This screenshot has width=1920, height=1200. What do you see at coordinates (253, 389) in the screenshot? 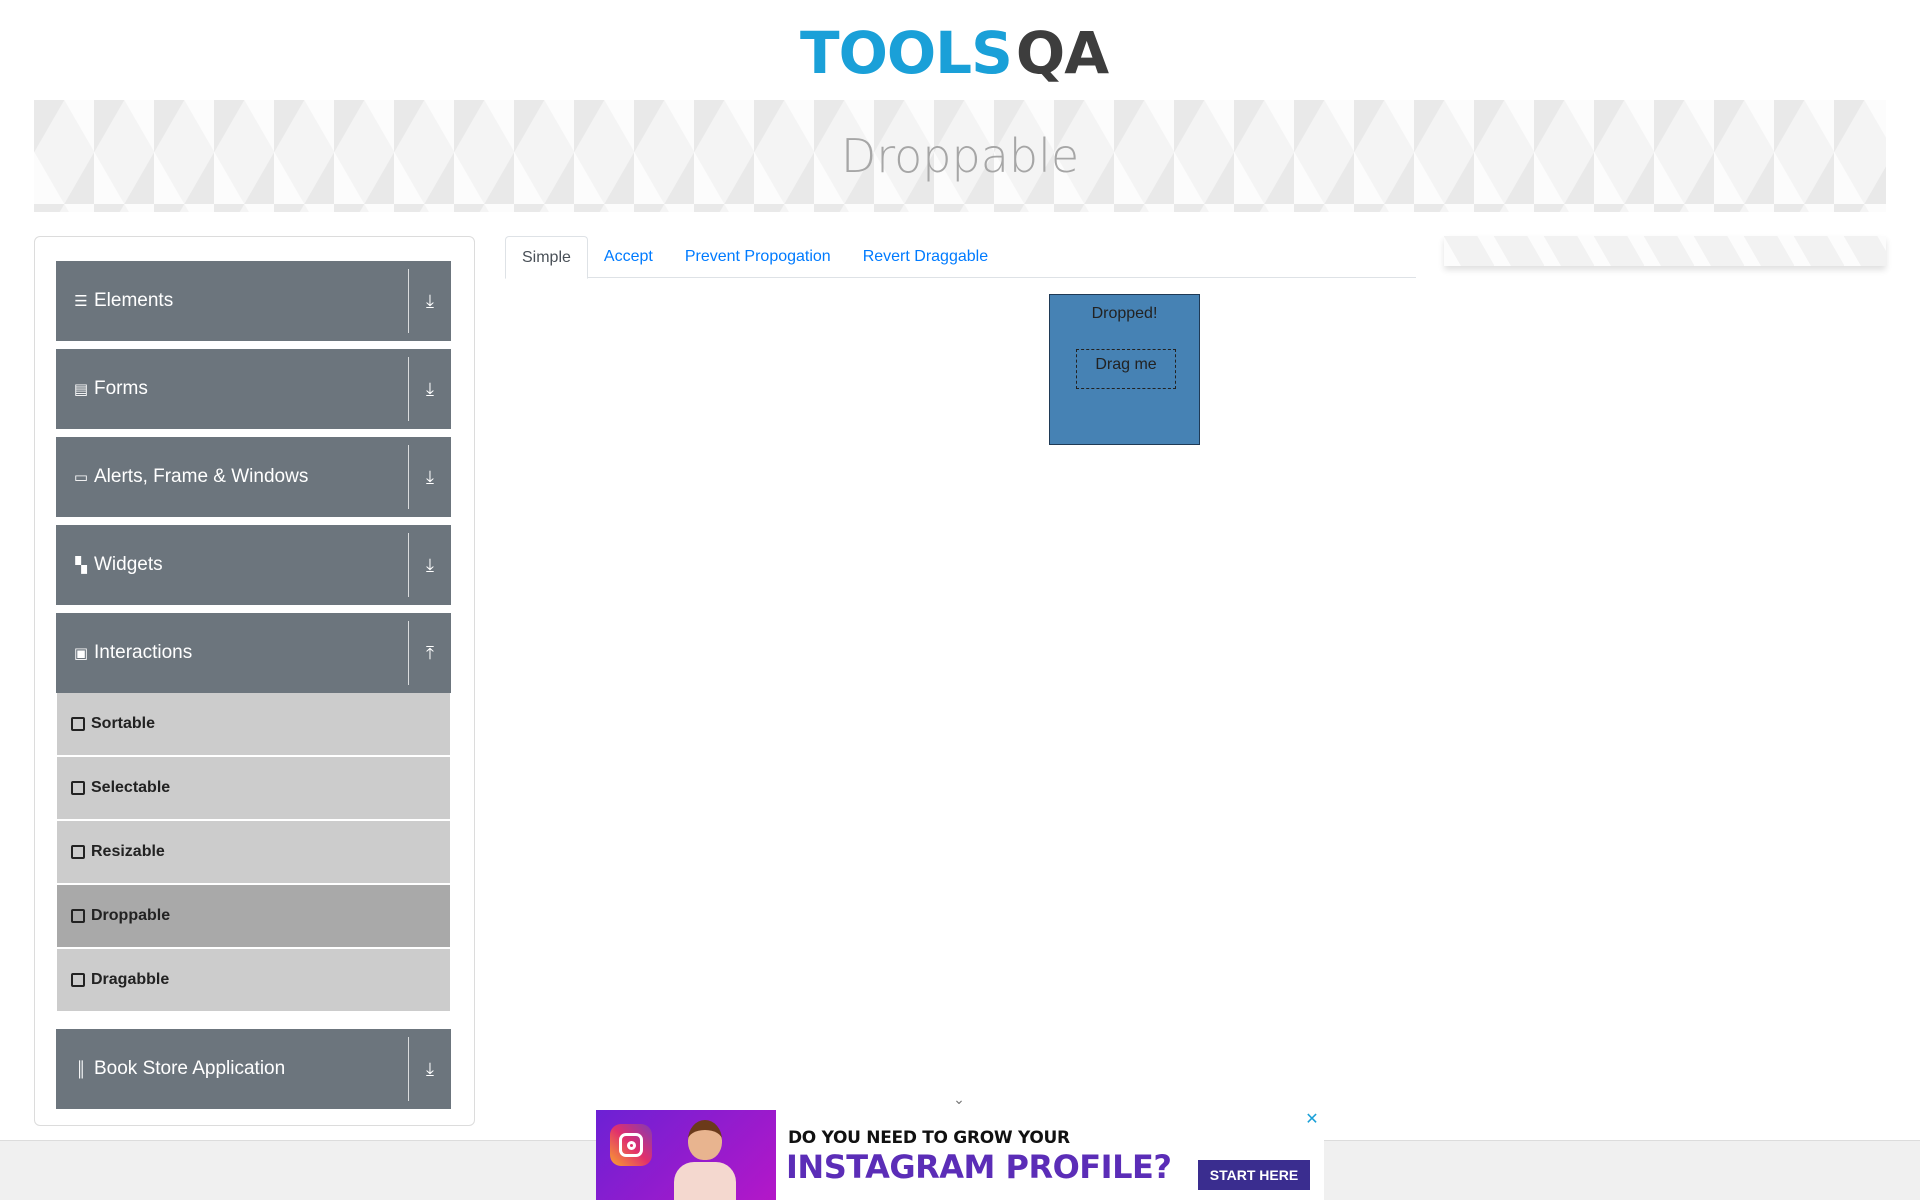
I see `sidebar-group-forms: ▤ Forms ⤓` at bounding box center [253, 389].